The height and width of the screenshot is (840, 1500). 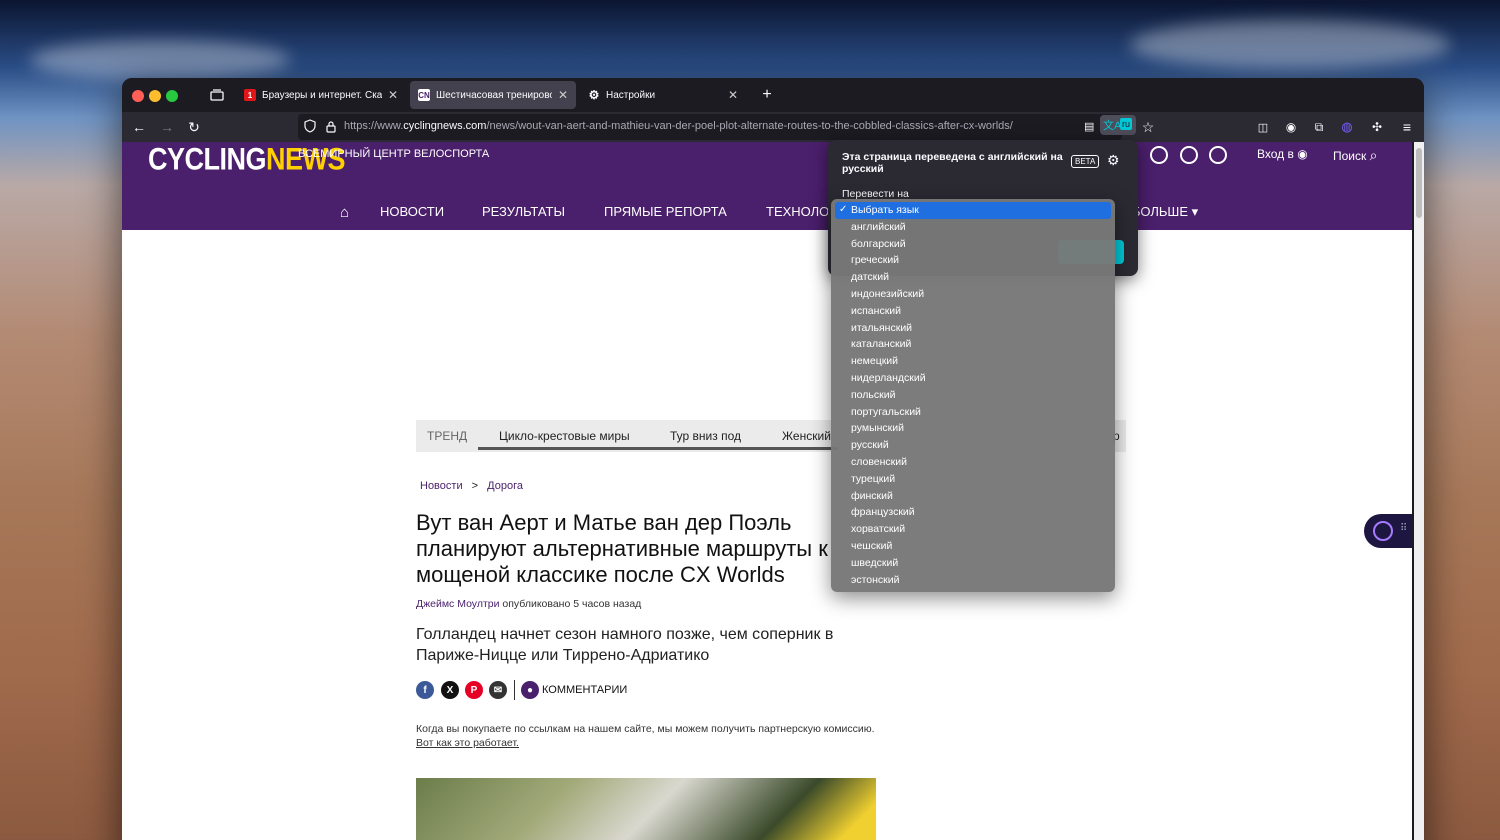 What do you see at coordinates (973, 412) in the screenshot?
I see `language-option: португальский` at bounding box center [973, 412].